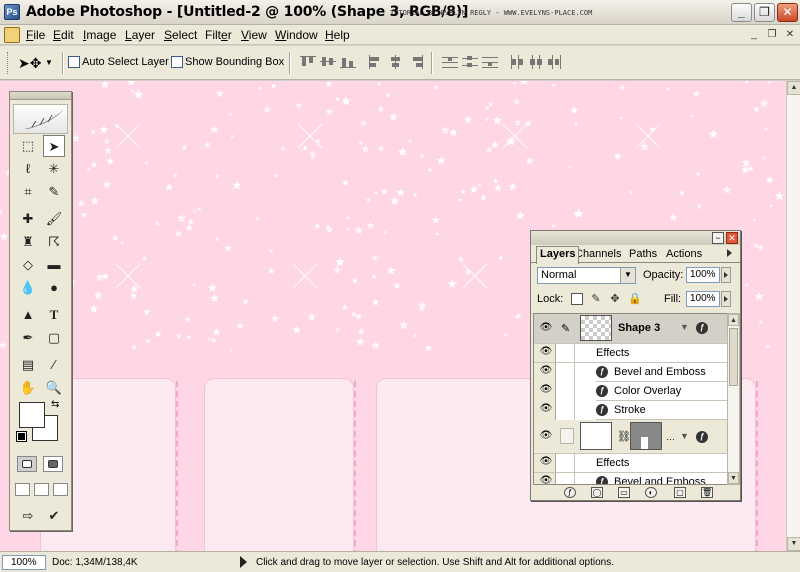 Image resolution: width=800 pixels, height=572 pixels. I want to click on slice-tool-icon: ✎, so click(54, 192).